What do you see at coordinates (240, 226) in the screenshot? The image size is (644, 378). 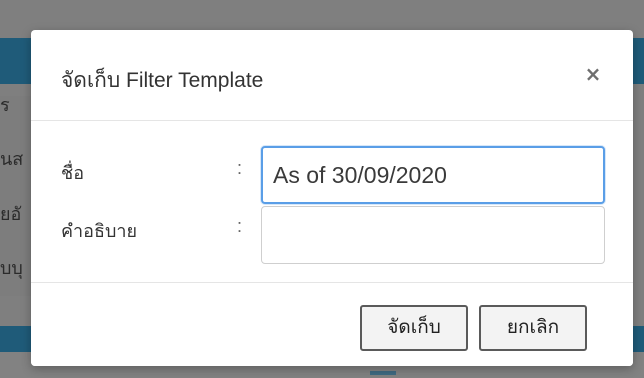 I see `description-colon: :` at bounding box center [240, 226].